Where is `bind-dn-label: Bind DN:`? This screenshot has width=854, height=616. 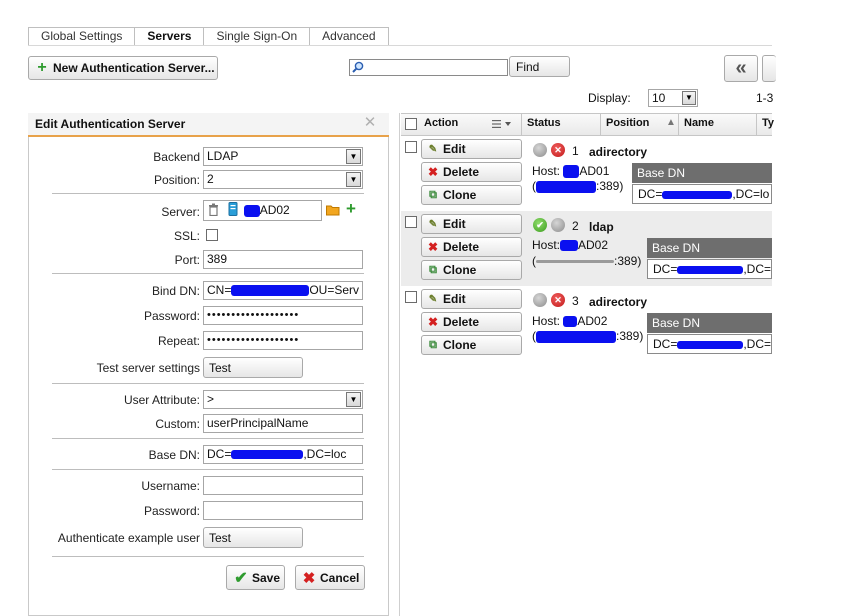
bind-dn-label: Bind DN: is located at coordinates (175, 291).